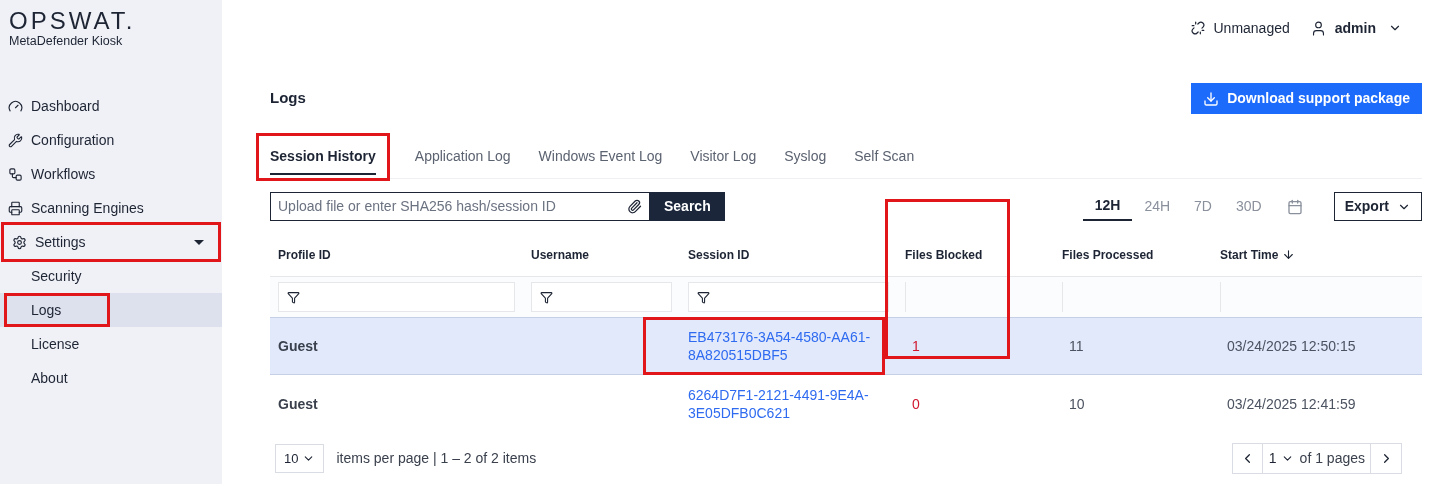  Describe the element at coordinates (111, 106) in the screenshot. I see `sidebar-item: Dashboard` at that location.